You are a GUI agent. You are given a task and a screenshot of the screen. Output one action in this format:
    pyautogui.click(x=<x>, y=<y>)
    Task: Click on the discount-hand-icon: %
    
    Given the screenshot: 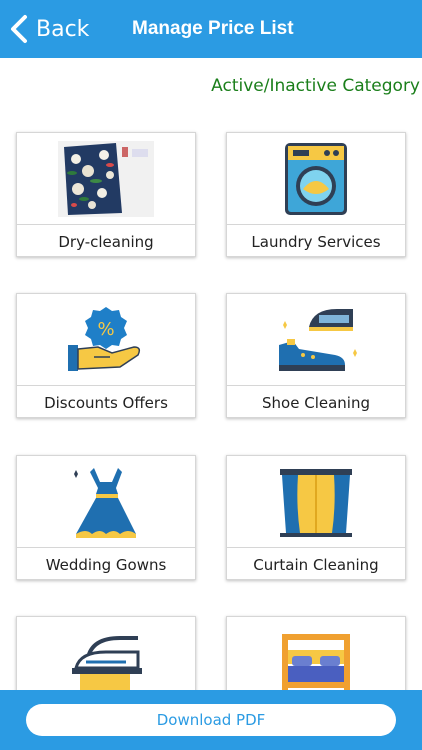 What is the action you would take?
    pyautogui.click(x=104, y=338)
    